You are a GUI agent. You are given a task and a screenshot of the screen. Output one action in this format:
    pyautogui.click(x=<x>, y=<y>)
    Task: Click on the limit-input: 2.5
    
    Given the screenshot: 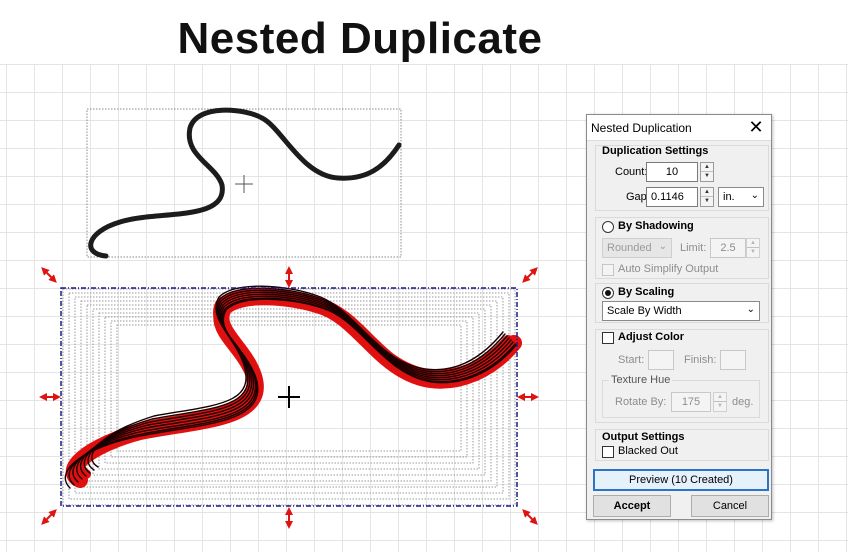 What is the action you would take?
    pyautogui.click(x=728, y=248)
    